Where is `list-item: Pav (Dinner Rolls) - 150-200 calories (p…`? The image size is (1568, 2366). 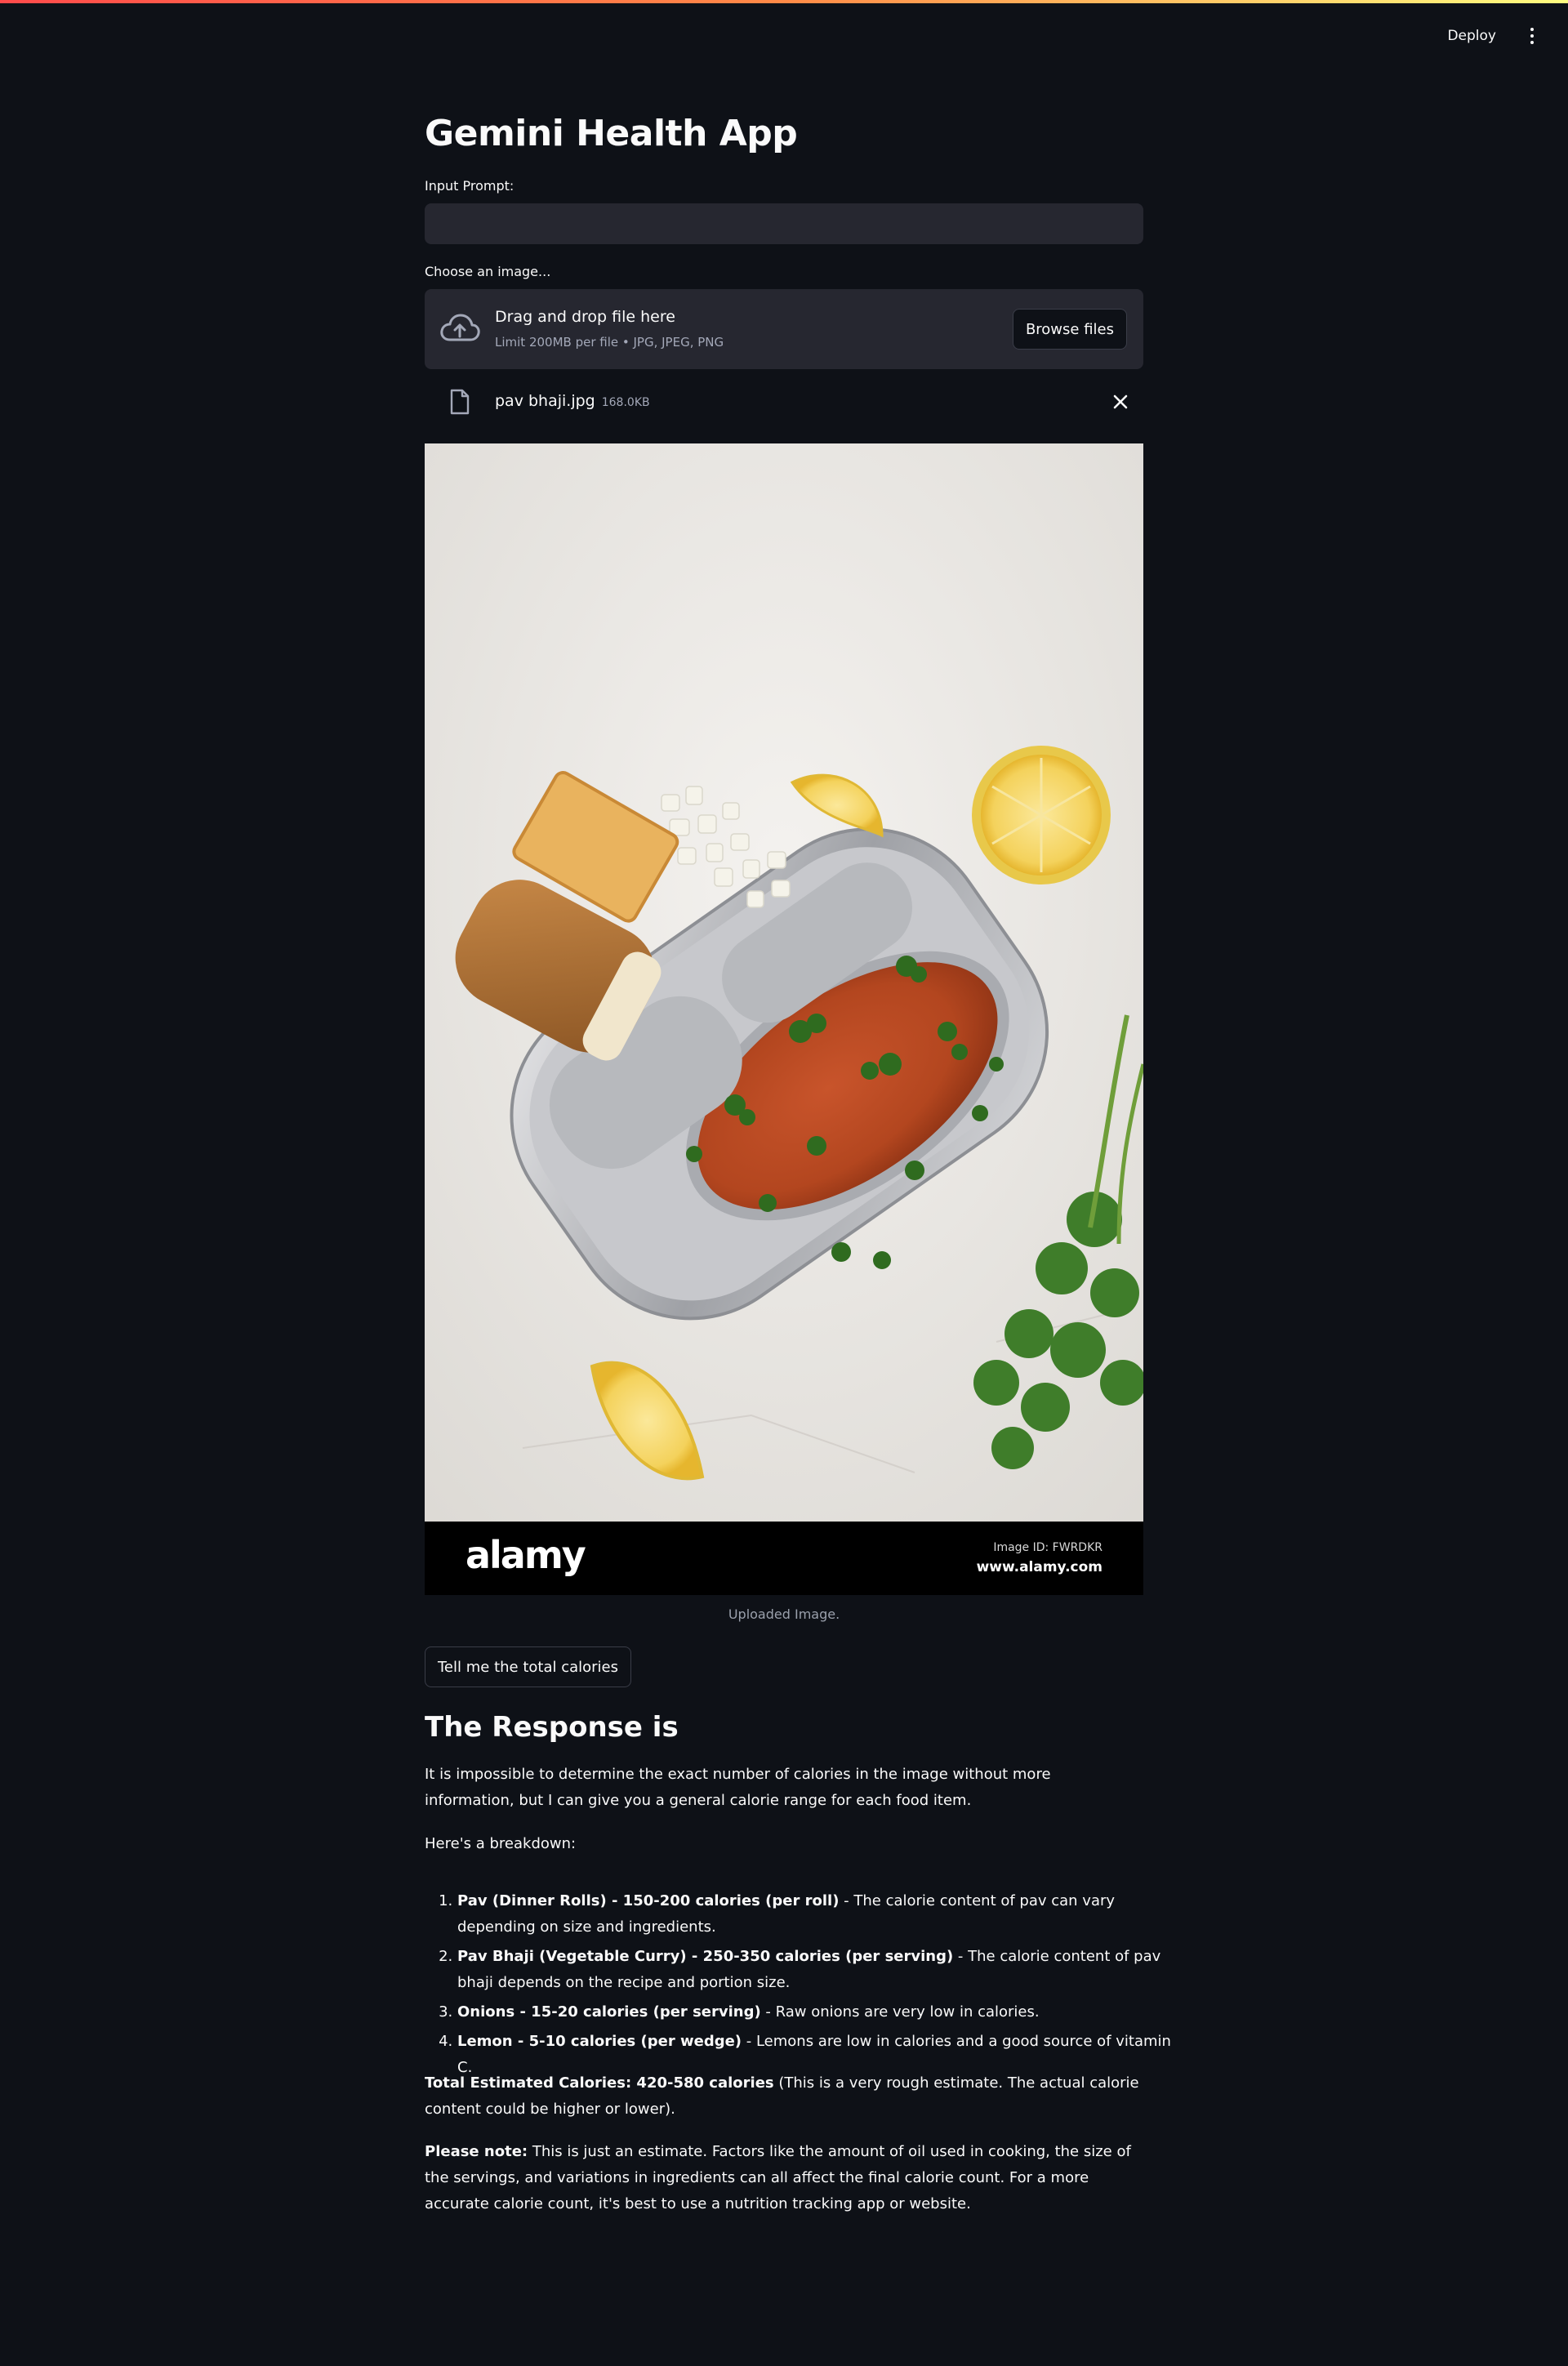 list-item: Pav (Dinner Rolls) - 150-200 calories (p… is located at coordinates (816, 1914).